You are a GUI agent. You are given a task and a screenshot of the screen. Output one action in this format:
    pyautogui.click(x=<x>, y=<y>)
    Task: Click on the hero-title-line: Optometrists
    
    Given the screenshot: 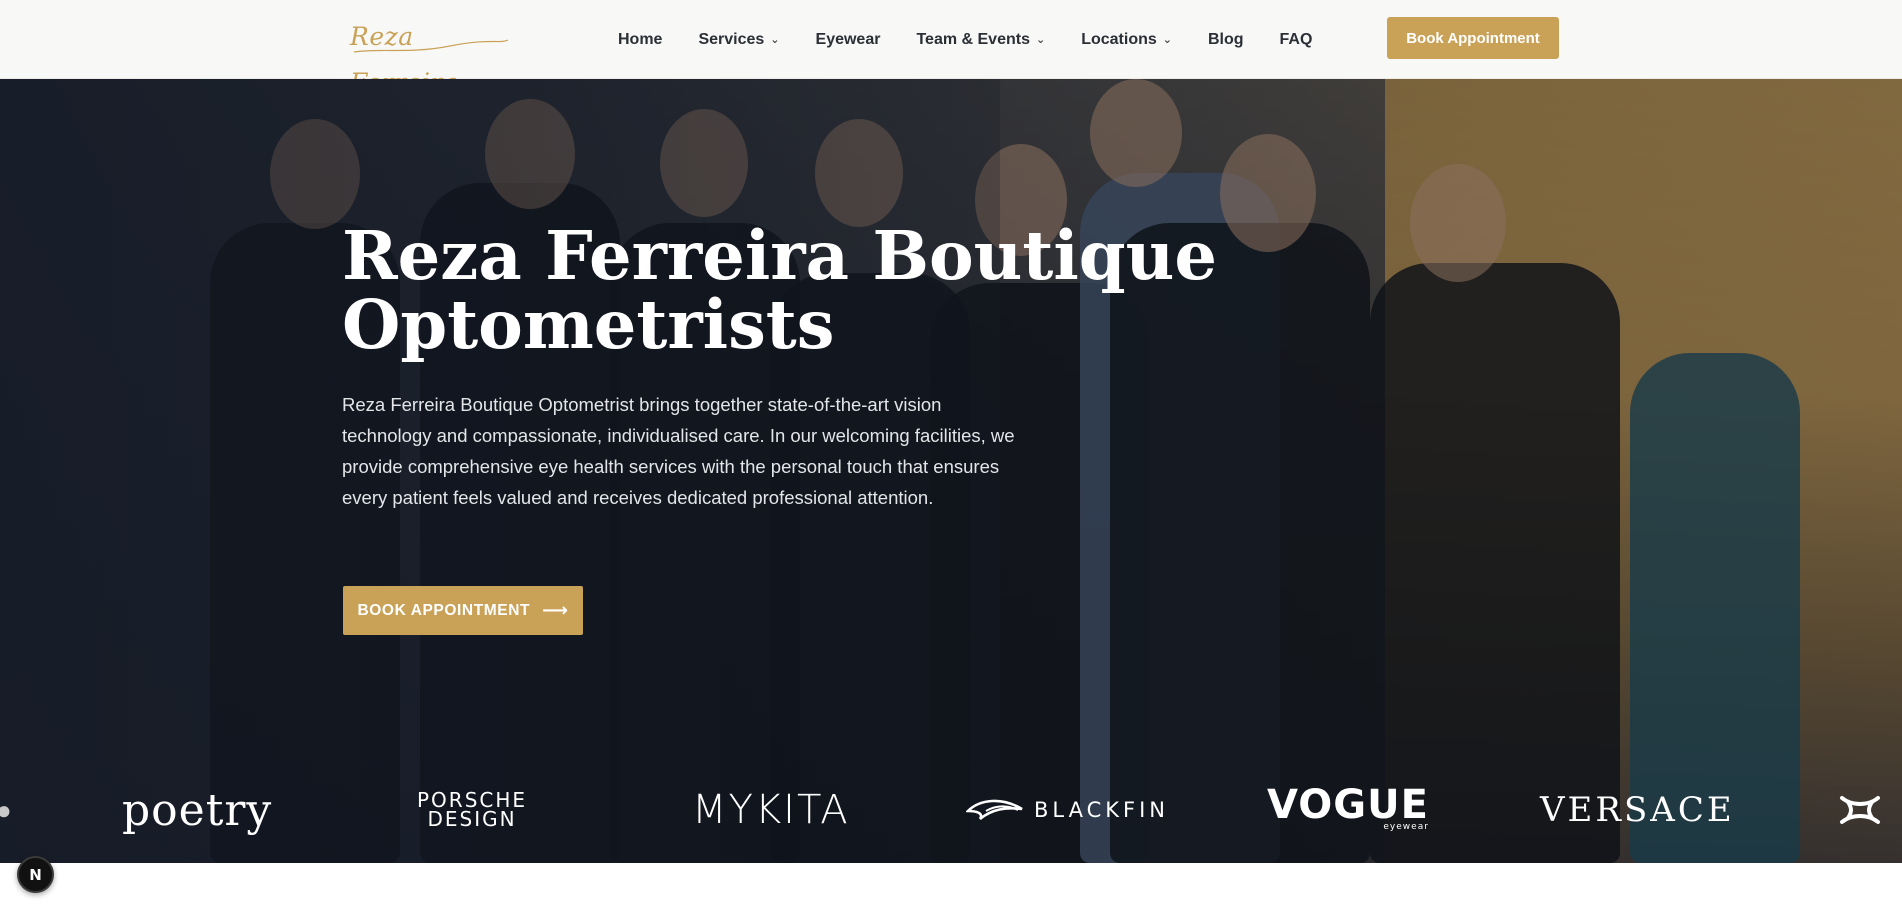 What is the action you would take?
    pyautogui.click(x=588, y=324)
    